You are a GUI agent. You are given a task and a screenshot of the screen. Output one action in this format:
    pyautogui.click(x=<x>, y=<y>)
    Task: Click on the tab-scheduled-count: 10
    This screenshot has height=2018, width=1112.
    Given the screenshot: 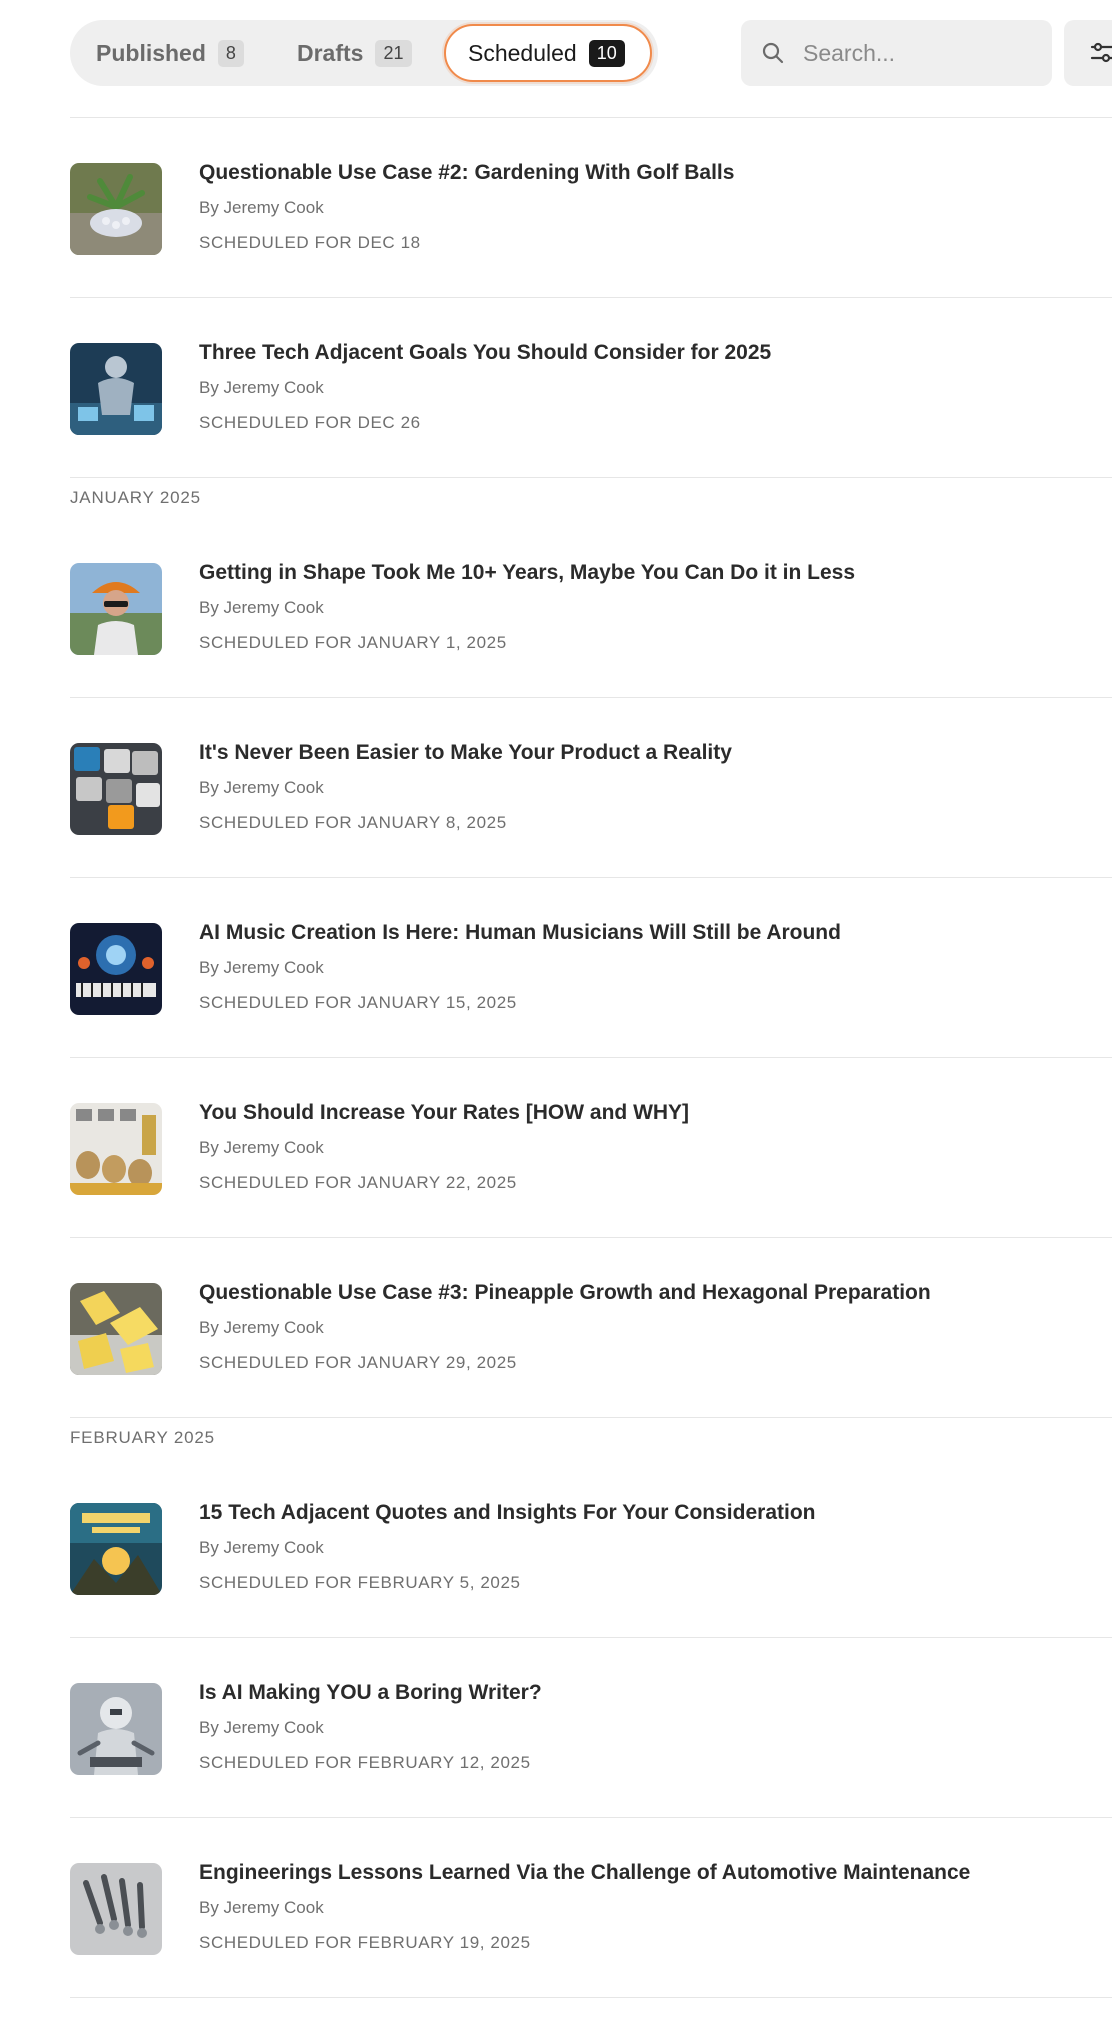 What is the action you would take?
    pyautogui.click(x=606, y=53)
    